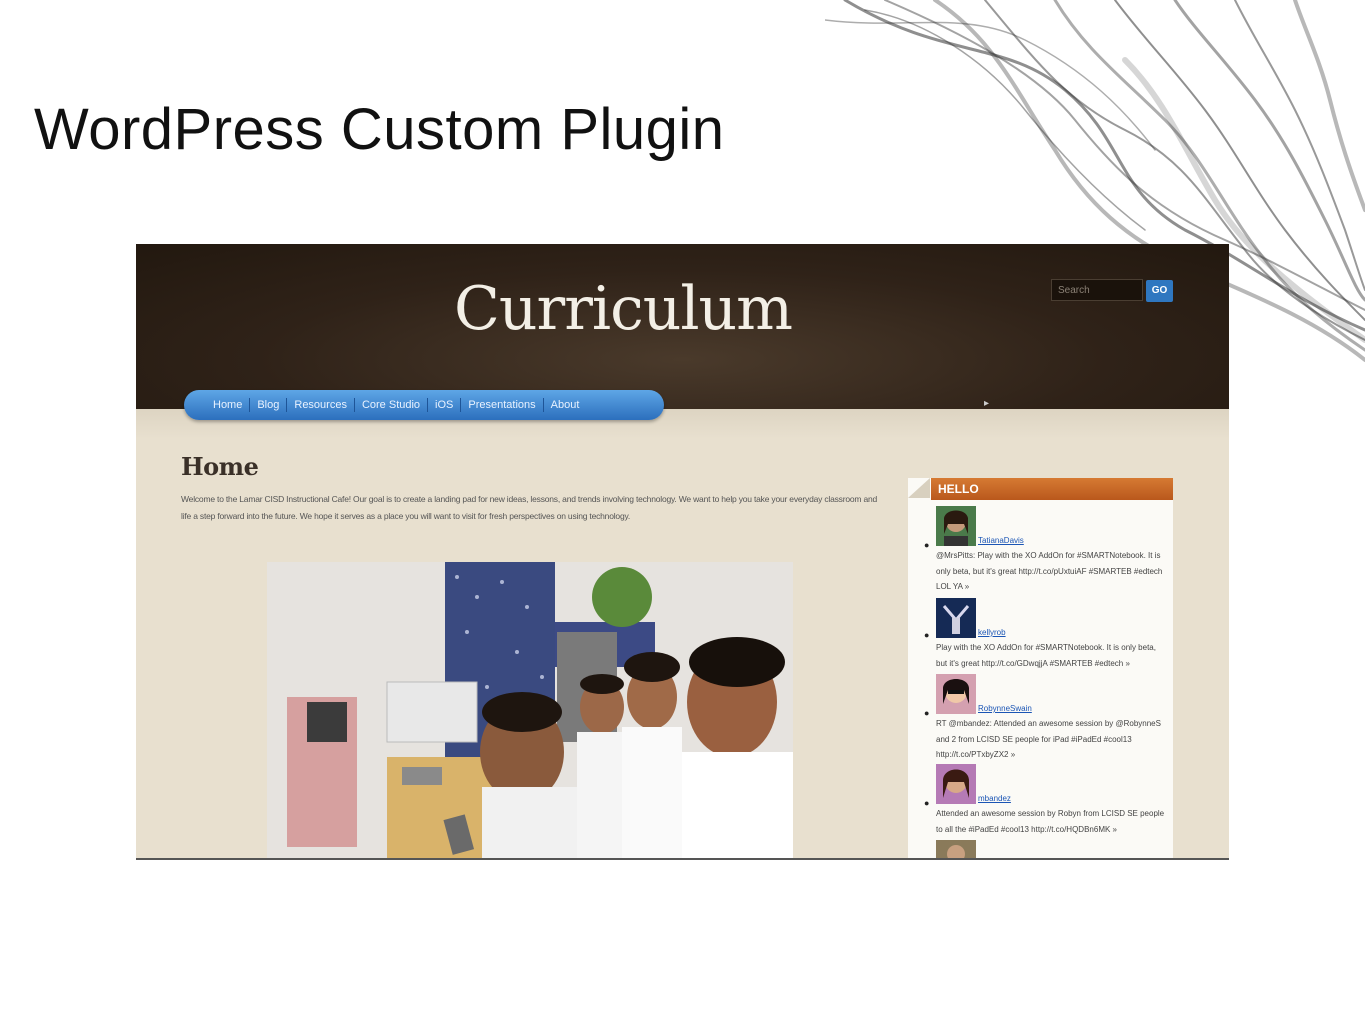  Describe the element at coordinates (919, 488) in the screenshot. I see `sidebar-fold` at that location.